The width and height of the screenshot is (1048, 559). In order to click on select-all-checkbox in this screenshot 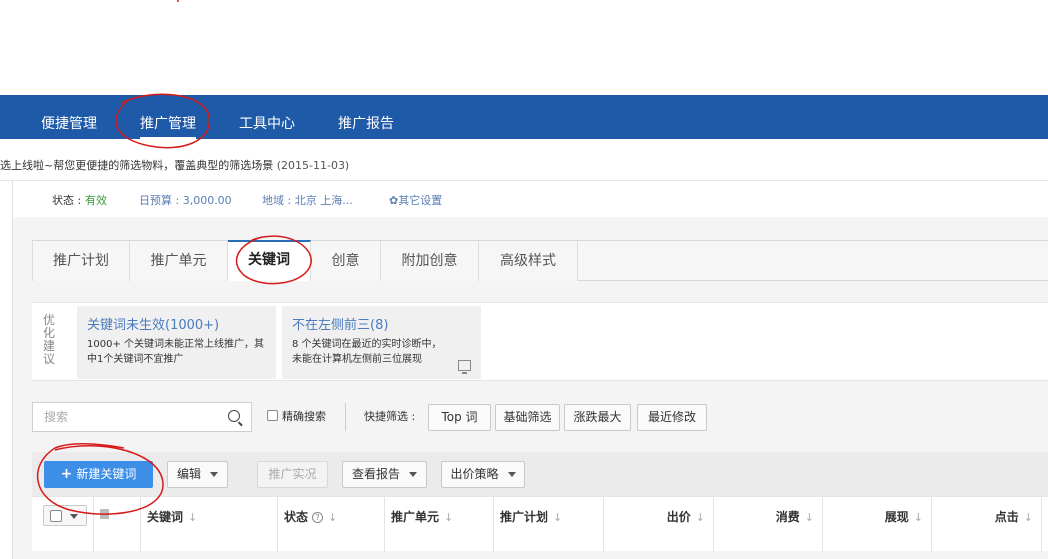, I will do `click(56, 516)`.